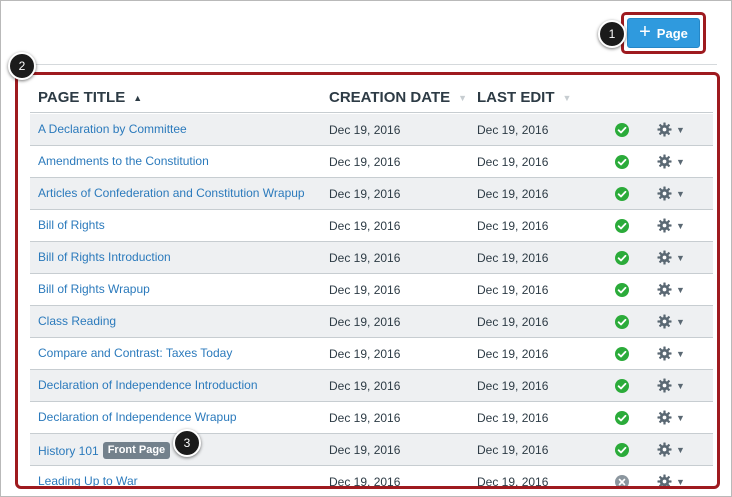 The width and height of the screenshot is (732, 497). I want to click on table-header: PAGE TITLE ▲ CREATION DATE ▼ LAST EDIT ▼, so click(371, 98).